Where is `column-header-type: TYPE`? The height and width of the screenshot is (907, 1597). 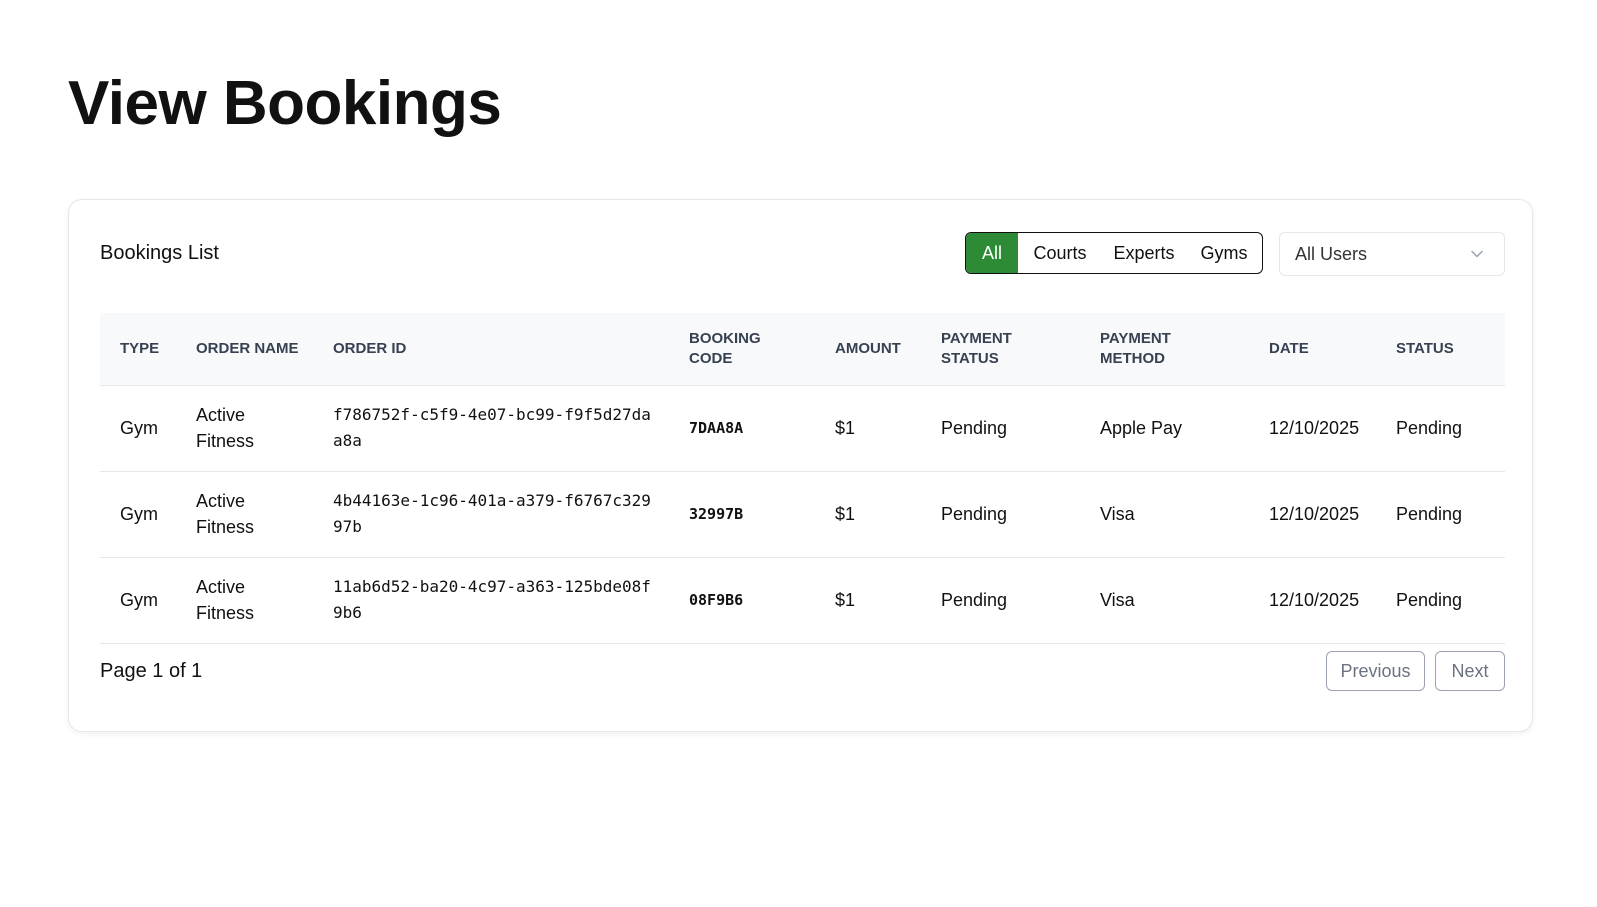
column-header-type: TYPE is located at coordinates (138, 349).